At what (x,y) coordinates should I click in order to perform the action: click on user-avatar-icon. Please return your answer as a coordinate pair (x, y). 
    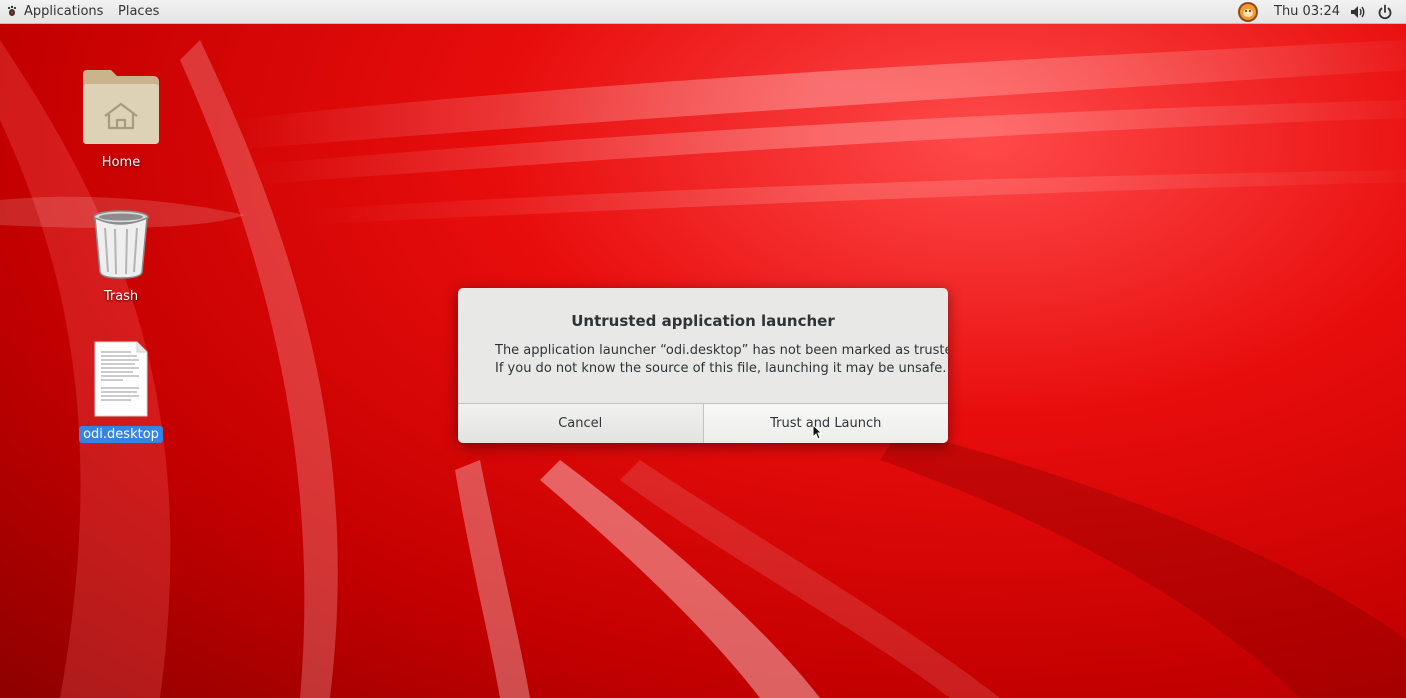
    Looking at the image, I should click on (1248, 12).